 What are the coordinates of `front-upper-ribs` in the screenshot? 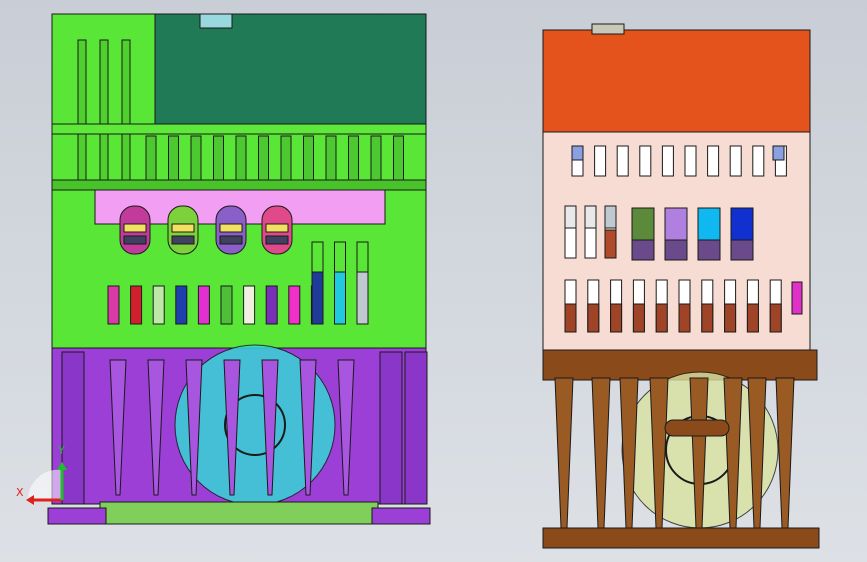 It's located at (104, 110).